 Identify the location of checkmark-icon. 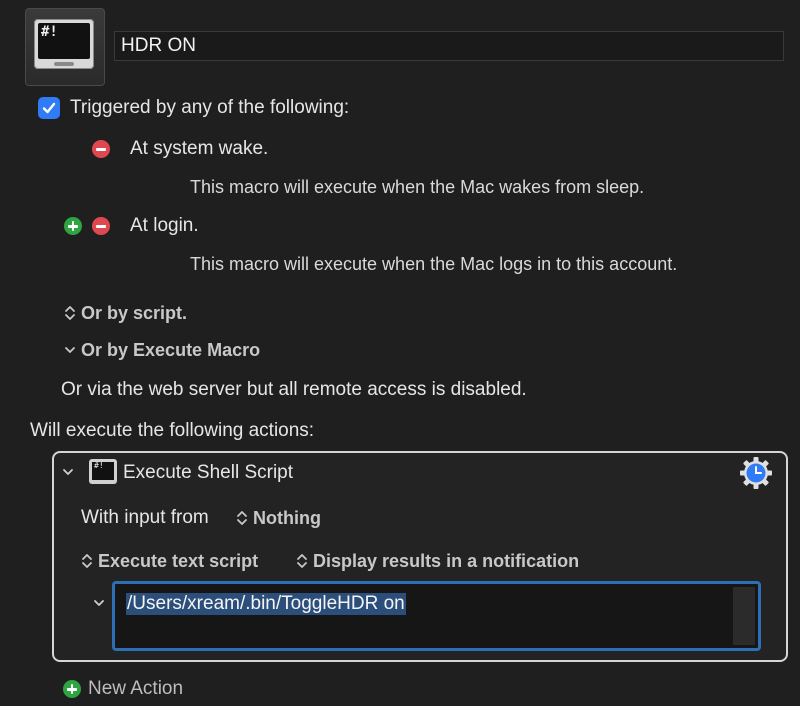
(49, 108).